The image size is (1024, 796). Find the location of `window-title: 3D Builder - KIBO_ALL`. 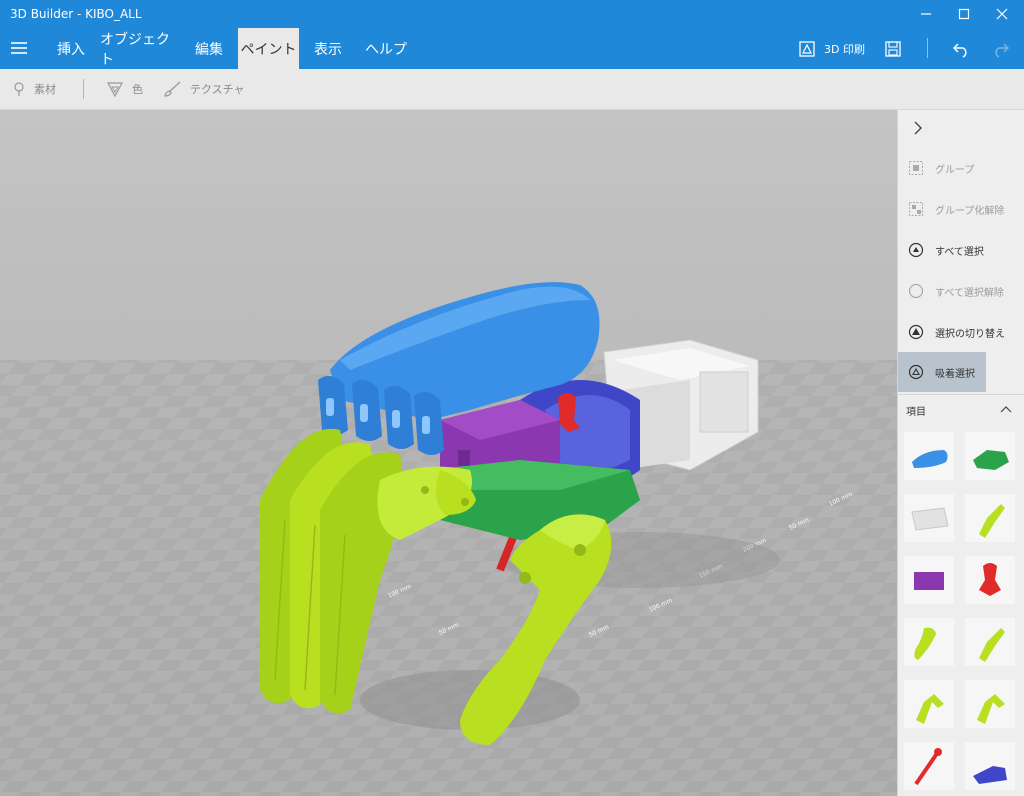

window-title: 3D Builder - KIBO_ALL is located at coordinates (76, 14).